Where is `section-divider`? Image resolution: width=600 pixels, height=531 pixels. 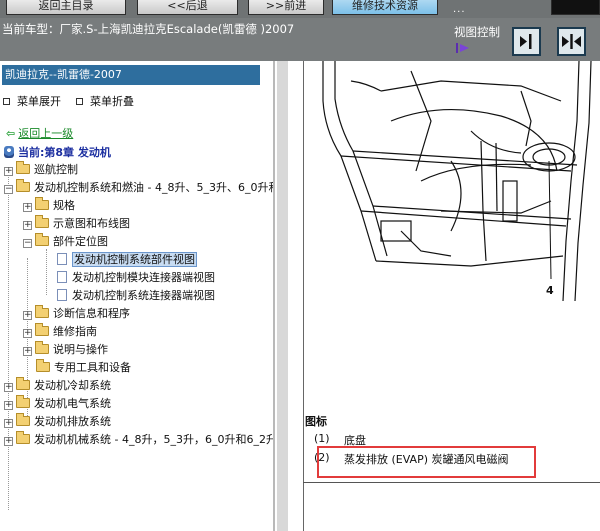 section-divider is located at coordinates (451, 482).